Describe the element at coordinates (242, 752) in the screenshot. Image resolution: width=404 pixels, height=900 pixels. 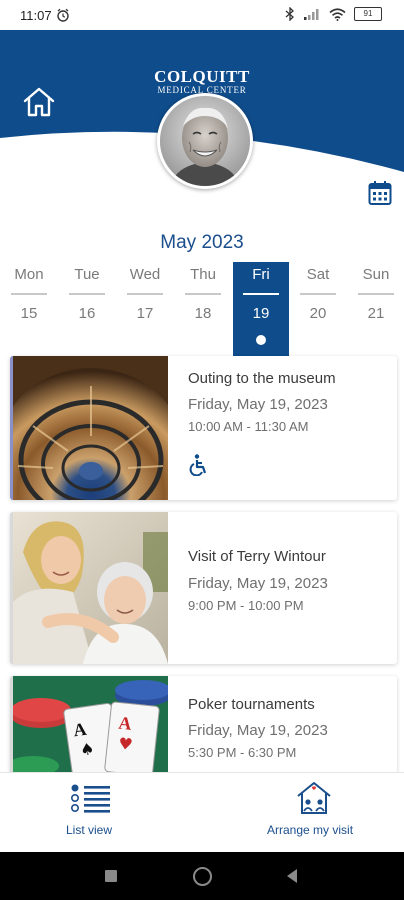
I see `event-time: 5:30 PM - 6:30 PM` at that location.